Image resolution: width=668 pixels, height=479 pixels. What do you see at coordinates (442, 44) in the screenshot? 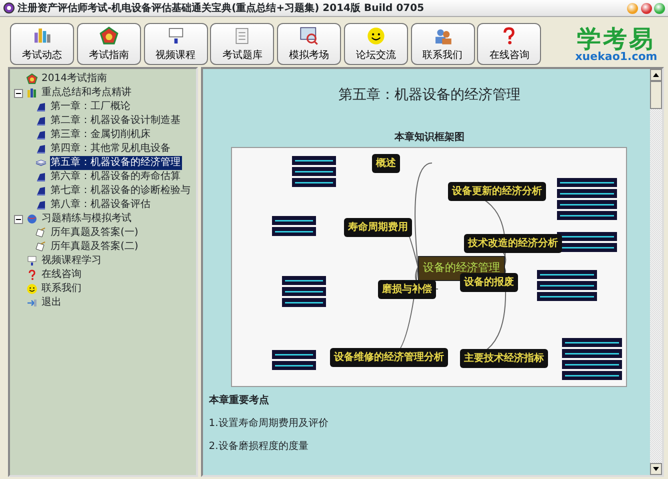
I see `toolbar-button: 联系我们` at bounding box center [442, 44].